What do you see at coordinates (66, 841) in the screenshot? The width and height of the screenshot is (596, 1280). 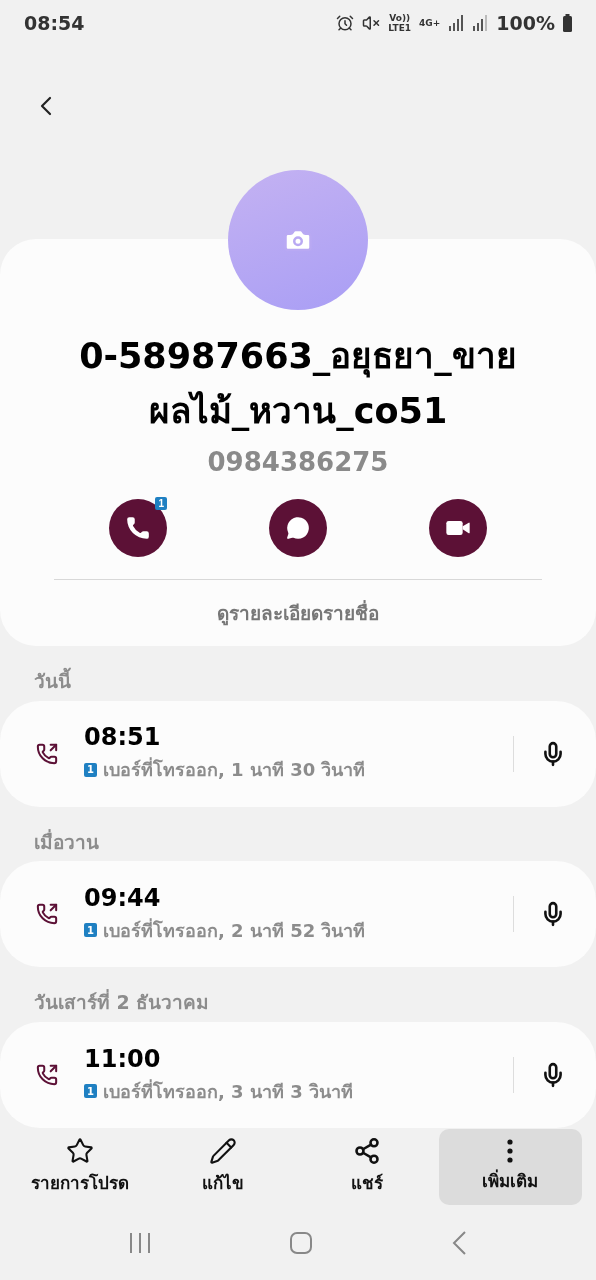 I see `date-heading: เมื่อวาน` at bounding box center [66, 841].